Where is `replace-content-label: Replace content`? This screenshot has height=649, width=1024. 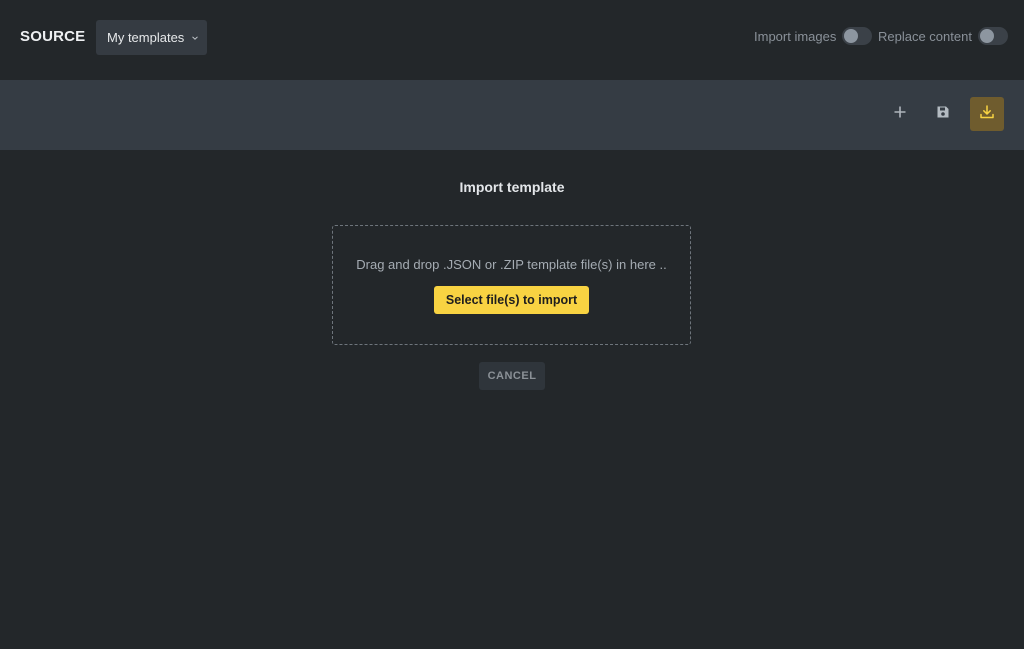 replace-content-label: Replace content is located at coordinates (925, 36).